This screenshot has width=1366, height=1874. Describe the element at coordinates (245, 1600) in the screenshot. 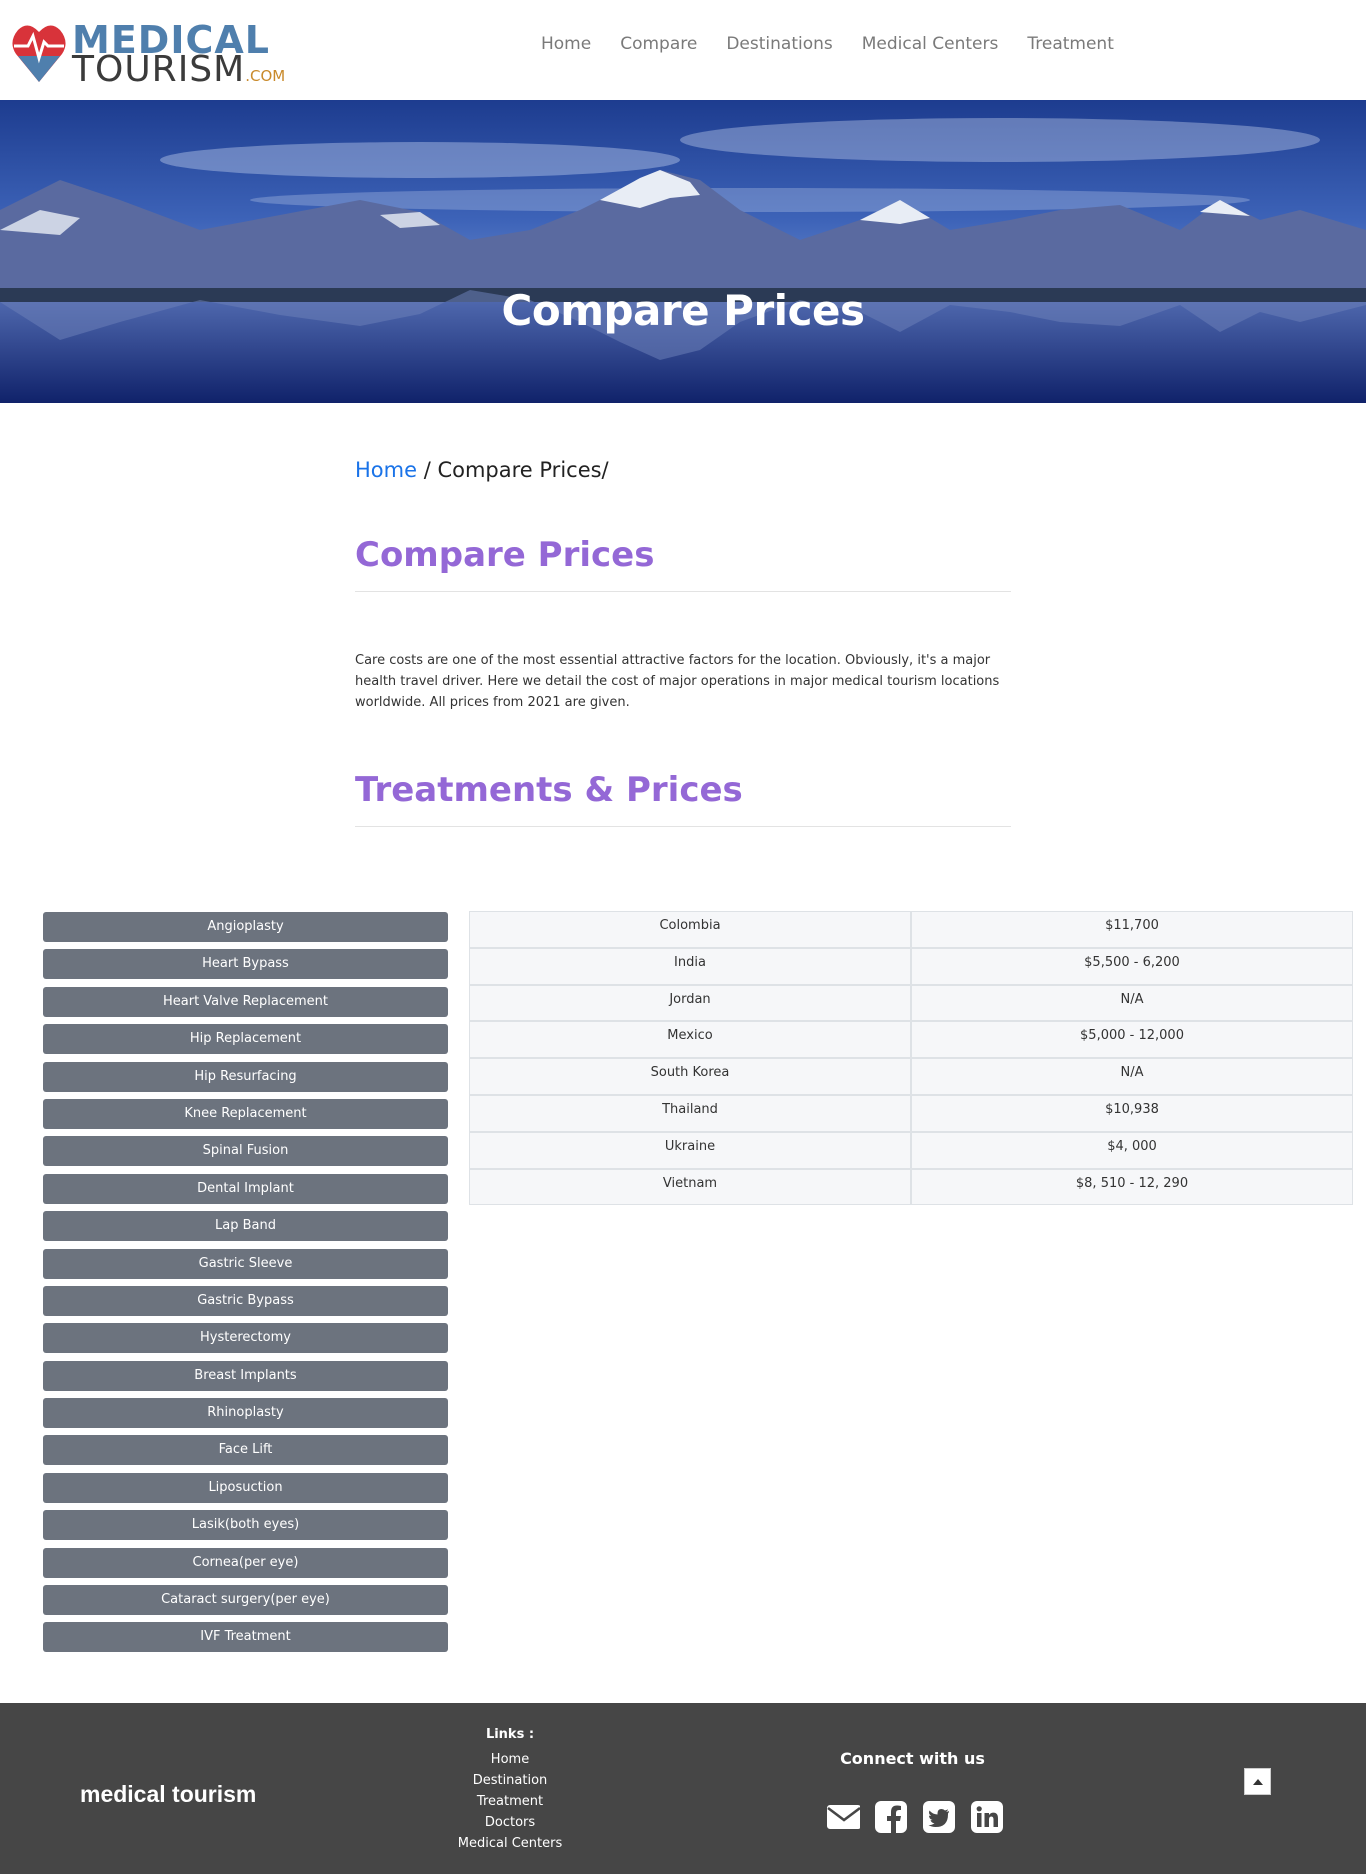

I see `treatment-button-cataract-surgery: Cataract surgery(per eye)` at that location.